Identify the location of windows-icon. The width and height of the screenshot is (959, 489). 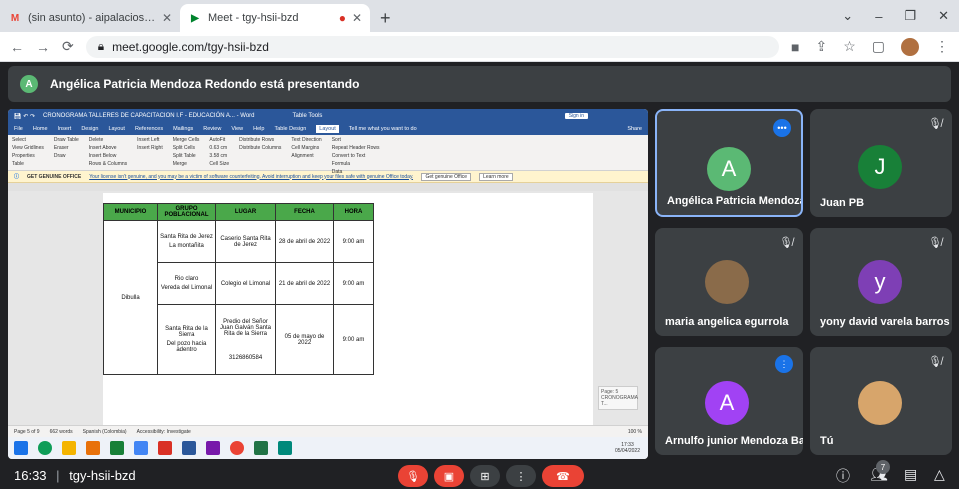
(21, 448).